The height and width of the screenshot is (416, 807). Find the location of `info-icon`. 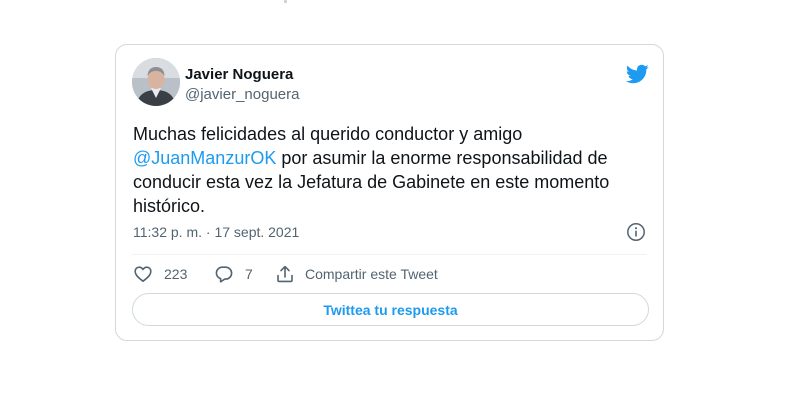

info-icon is located at coordinates (636, 232).